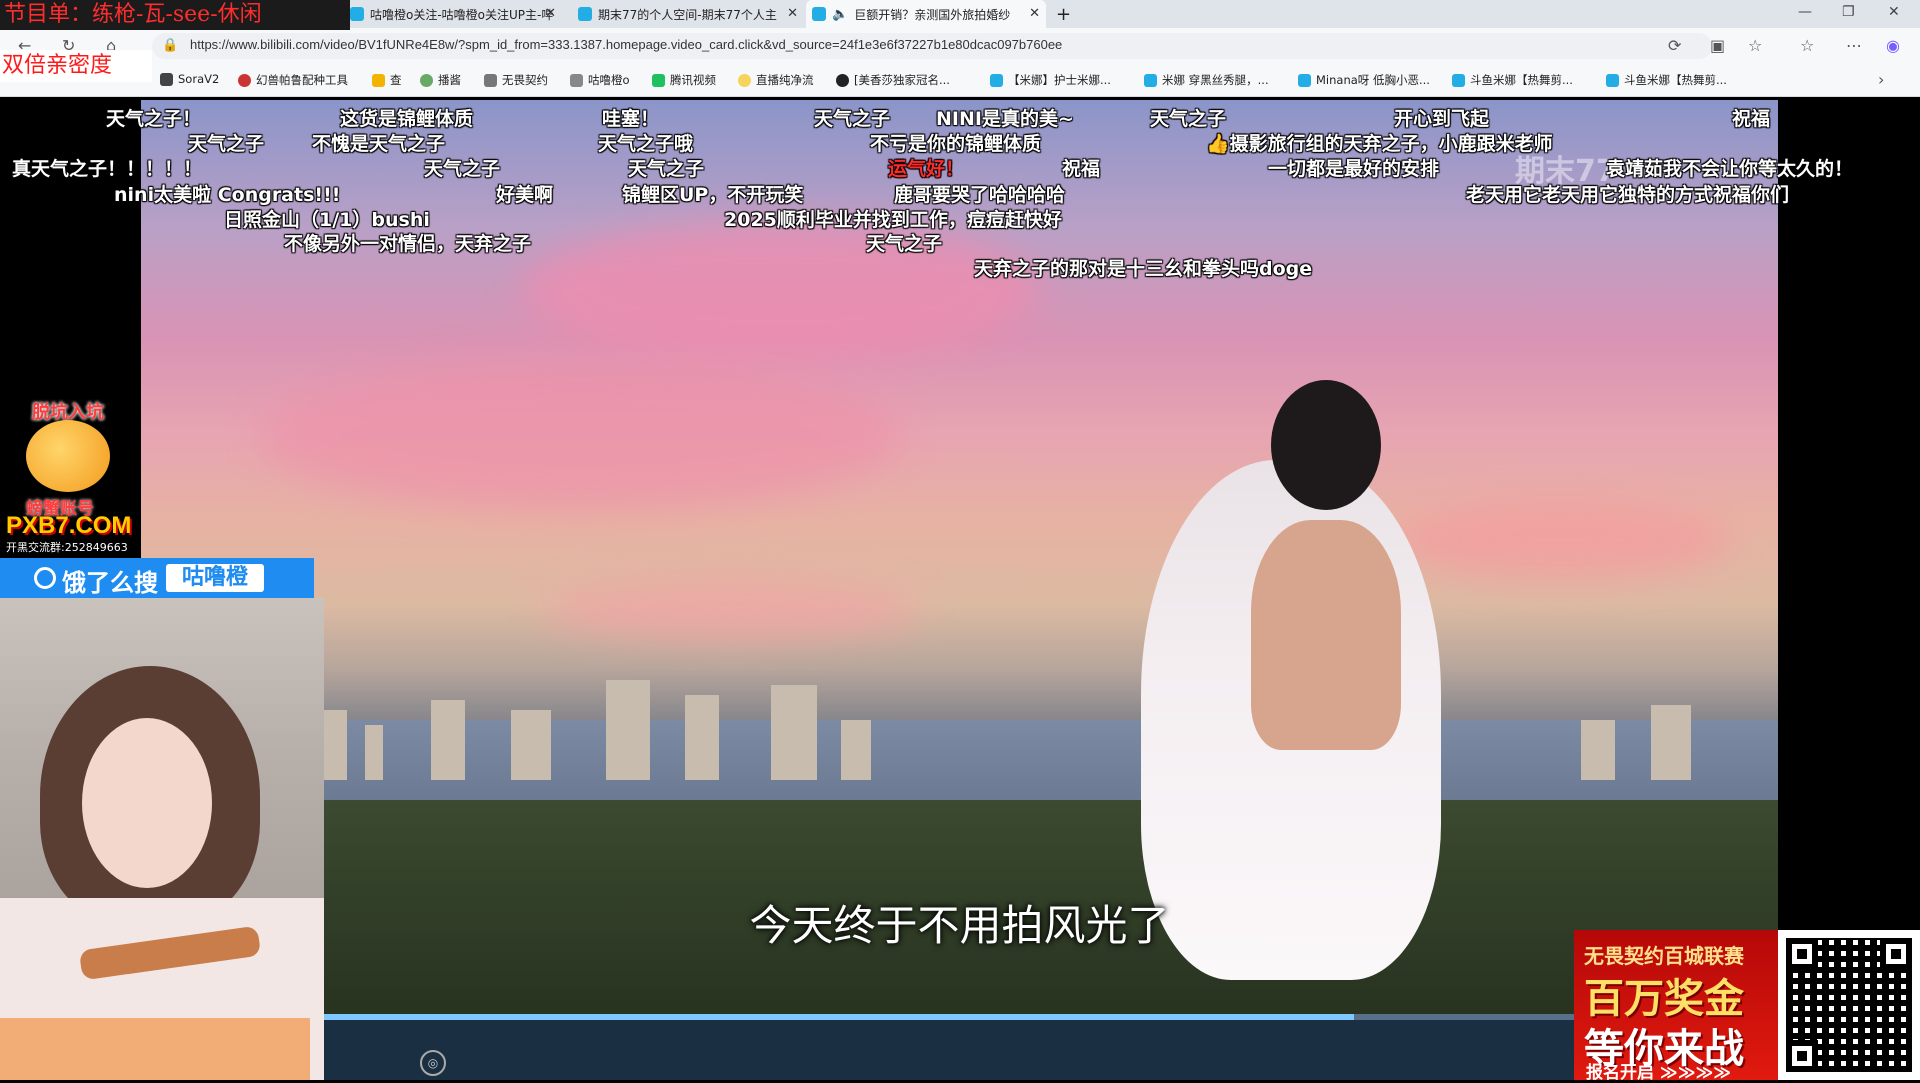 The width and height of the screenshot is (1920, 1083). Describe the element at coordinates (147, 803) in the screenshot. I see `streamer-face` at that location.